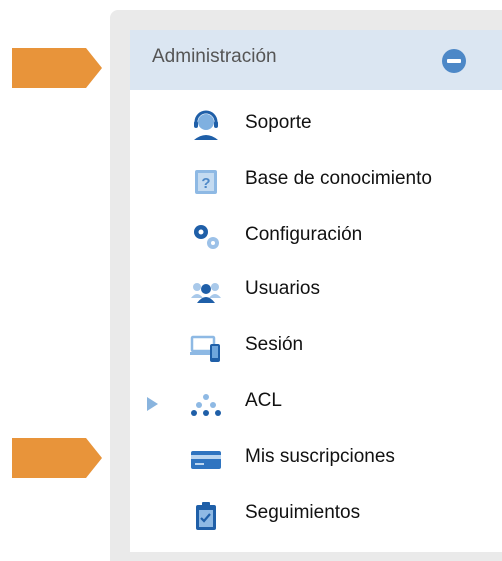 Image resolution: width=502 pixels, height=561 pixels. Describe the element at coordinates (304, 234) in the screenshot. I see `menu-item-label: Configuración` at that location.